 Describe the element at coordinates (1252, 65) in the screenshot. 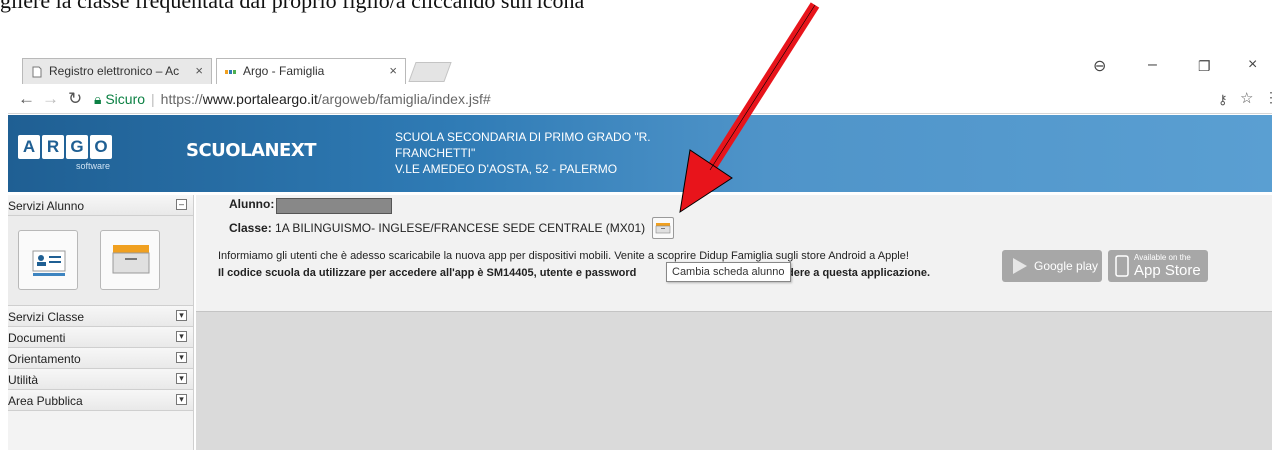

I see `window-close-icon: ×` at that location.